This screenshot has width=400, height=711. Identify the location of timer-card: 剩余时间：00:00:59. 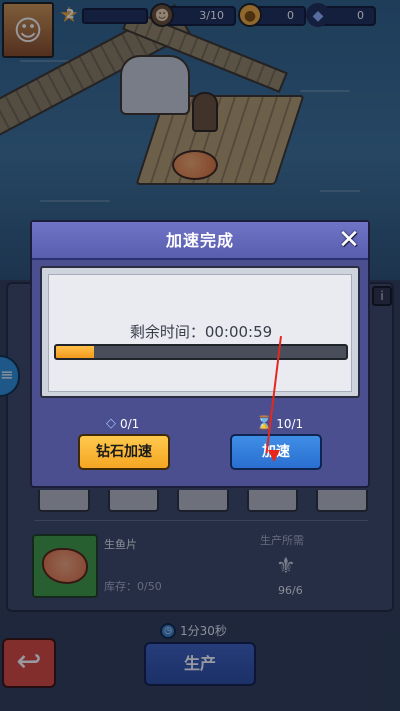
(200, 333).